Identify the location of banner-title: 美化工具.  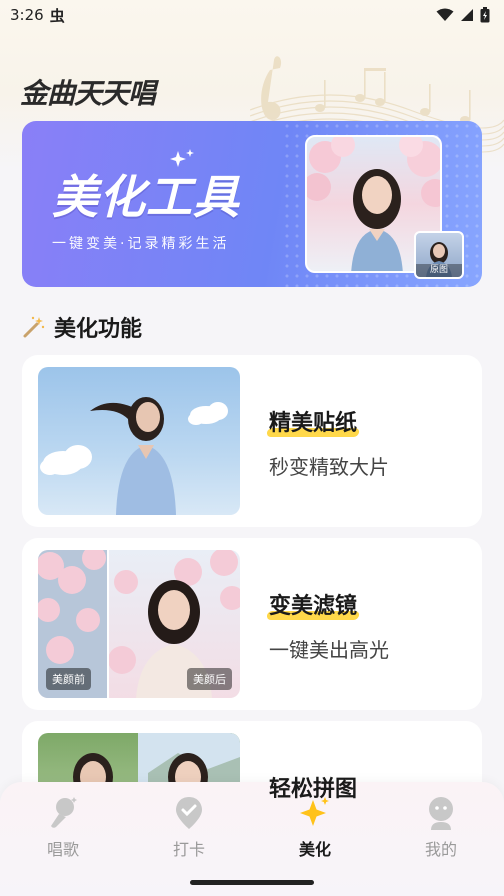
(146, 197).